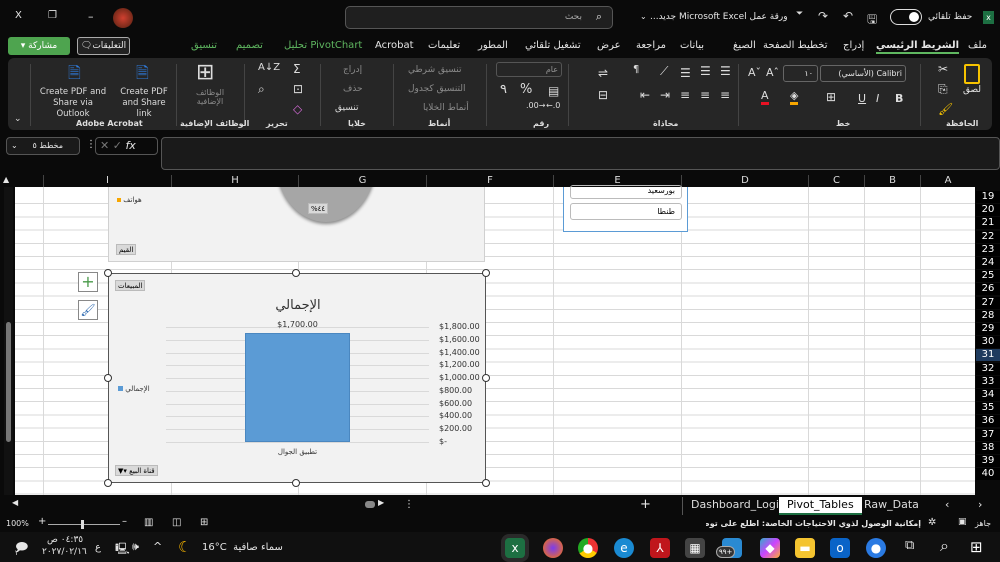  Describe the element at coordinates (18, 15) in the screenshot. I see `close-button: X` at that location.